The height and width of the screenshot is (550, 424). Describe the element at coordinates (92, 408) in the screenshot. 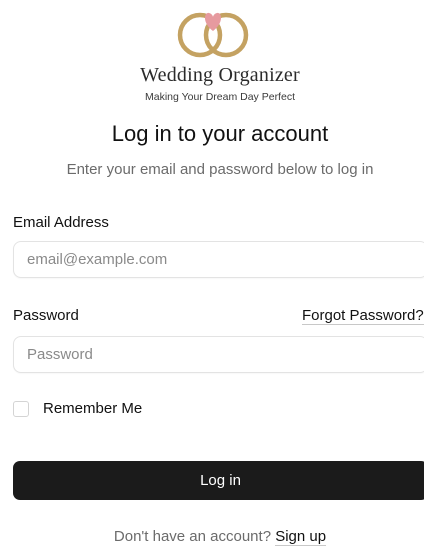

I see `remember-me-label: Remember Me` at that location.